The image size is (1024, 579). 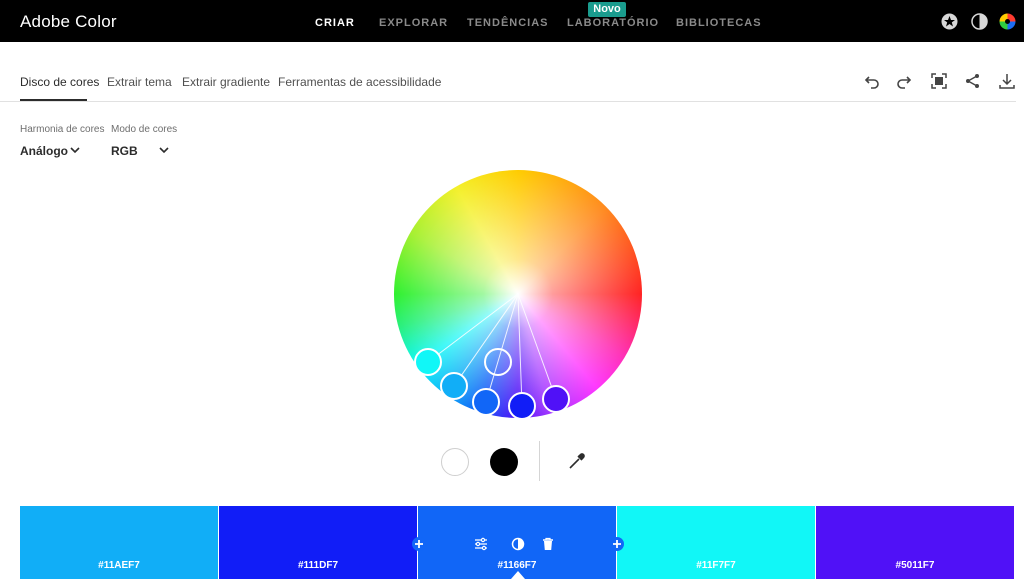 What do you see at coordinates (318, 565) in the screenshot?
I see `swatch-hex: #111DF7` at bounding box center [318, 565].